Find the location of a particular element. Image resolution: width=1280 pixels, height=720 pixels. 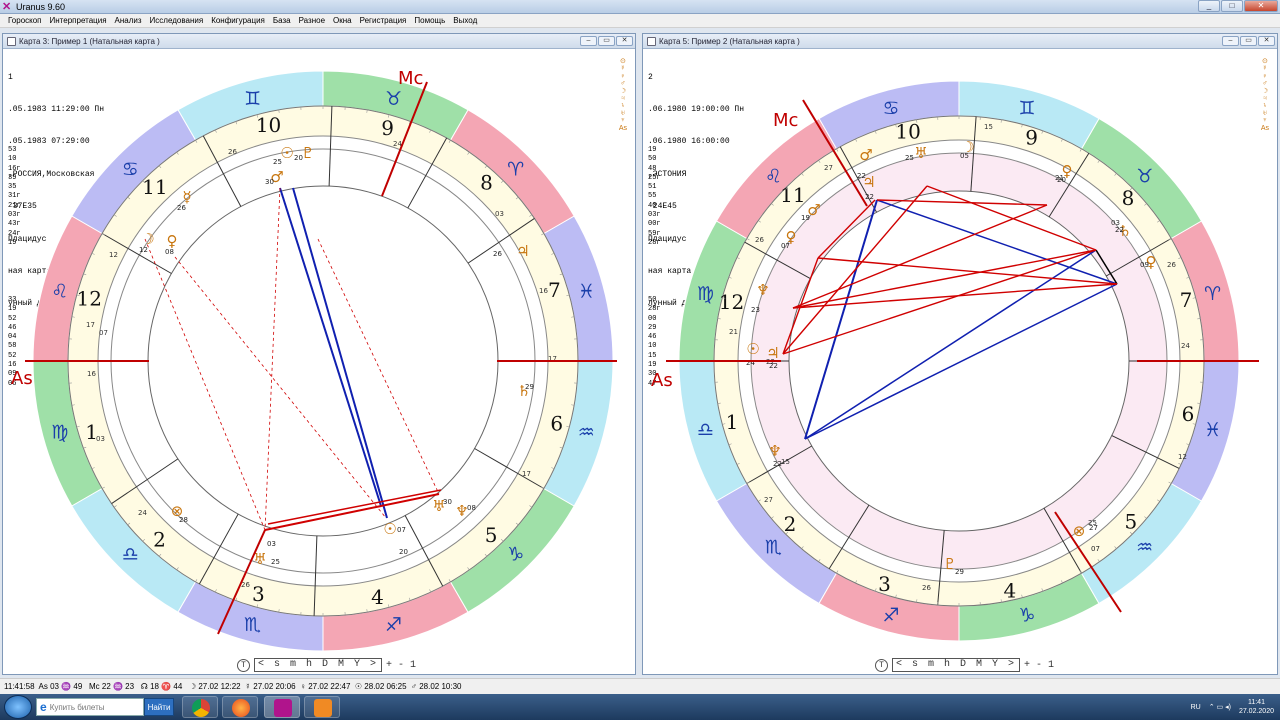

planet-glyph: ♅ is located at coordinates (920, 153).